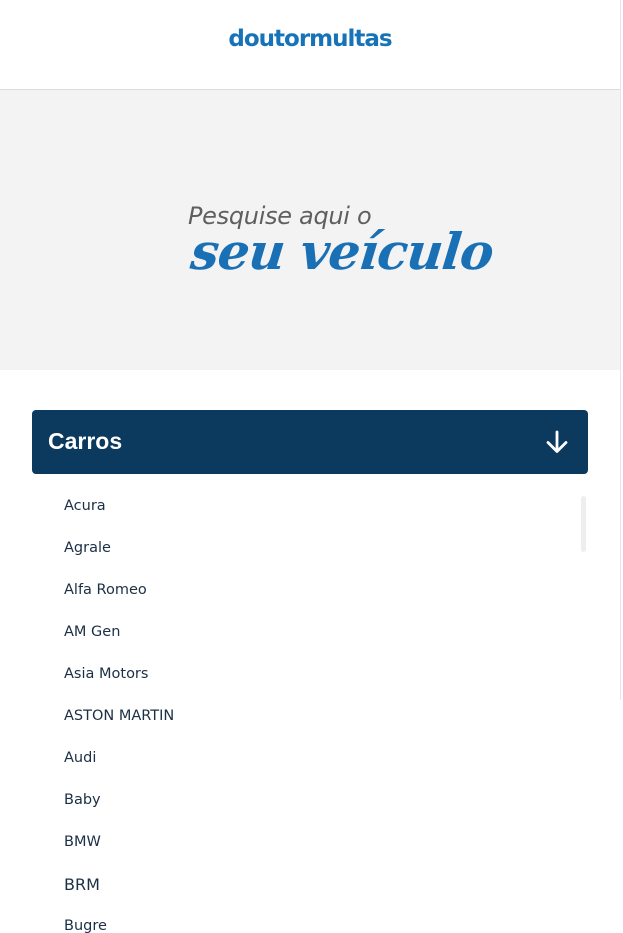  I want to click on brand-list-item: Alfa Romeo, so click(105, 590).